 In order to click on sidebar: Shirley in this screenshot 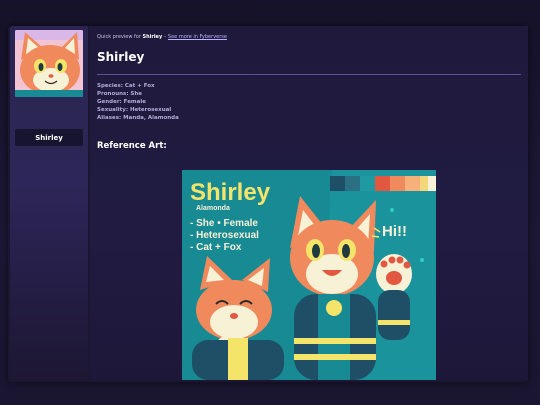, I will do `click(49, 203)`.